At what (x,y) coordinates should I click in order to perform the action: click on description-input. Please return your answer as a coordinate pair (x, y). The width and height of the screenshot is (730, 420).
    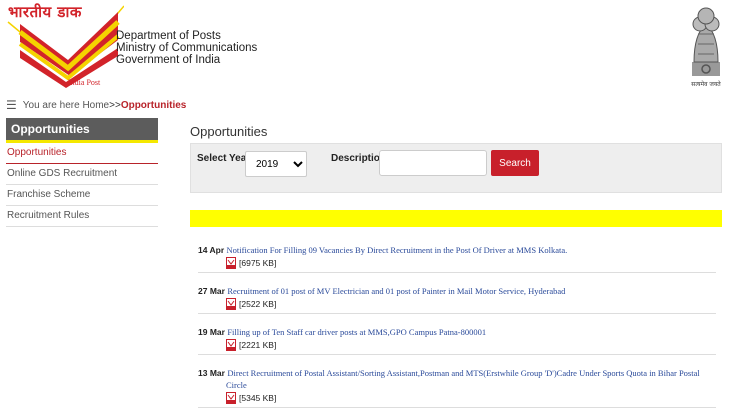
    Looking at the image, I should click on (433, 163).